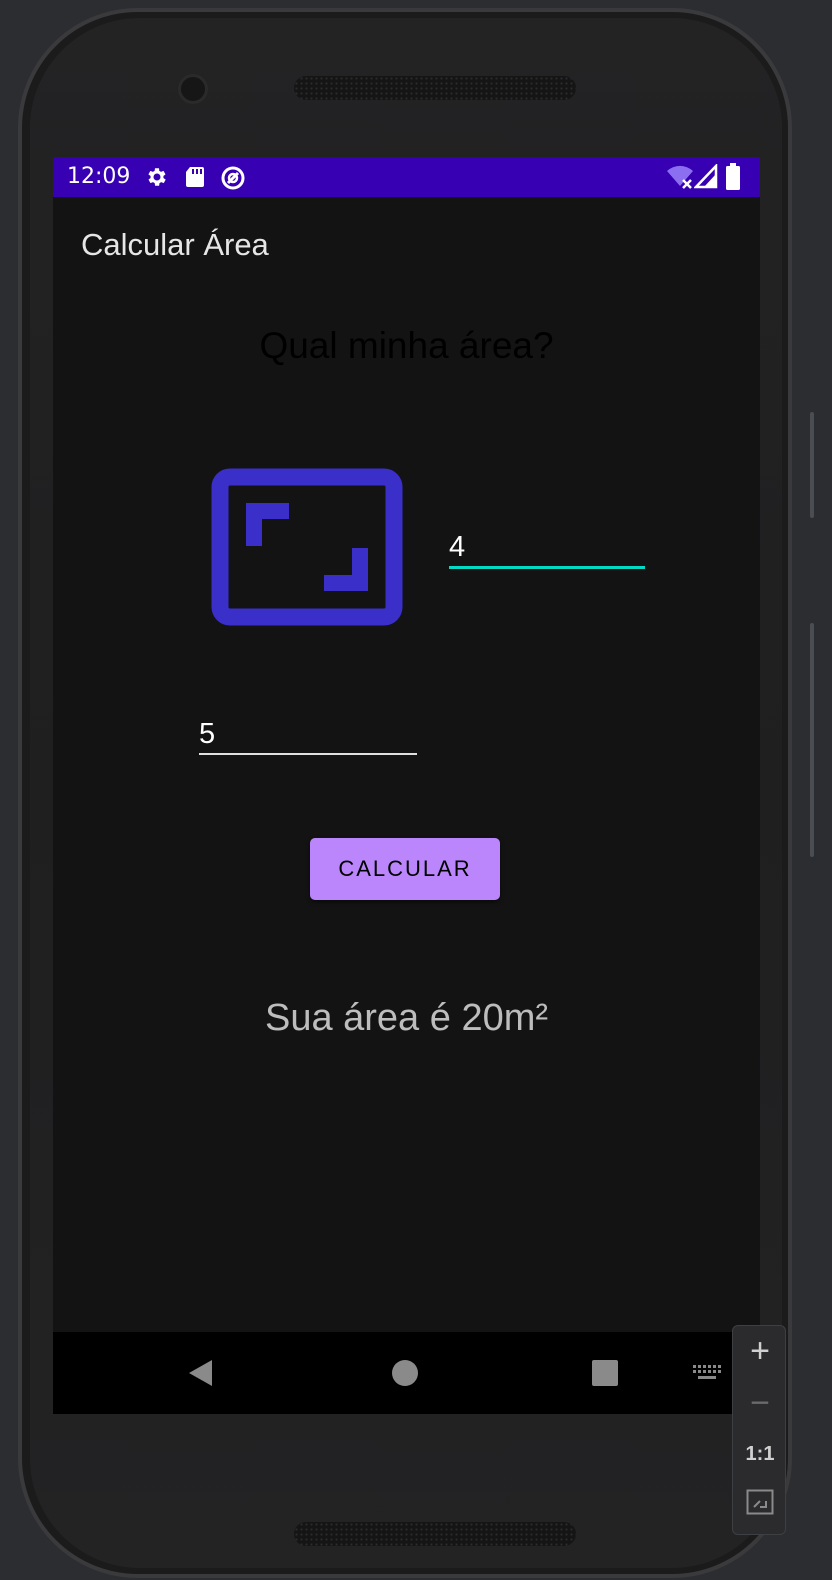 This screenshot has height=1580, width=832. I want to click on status-time: 12:09, so click(99, 176).